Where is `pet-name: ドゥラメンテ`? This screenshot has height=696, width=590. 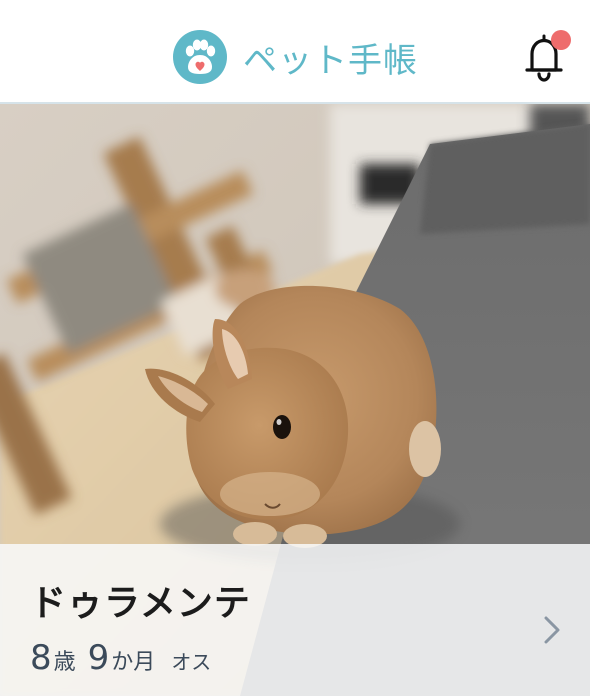 pet-name: ドゥラメンテ is located at coordinates (140, 603).